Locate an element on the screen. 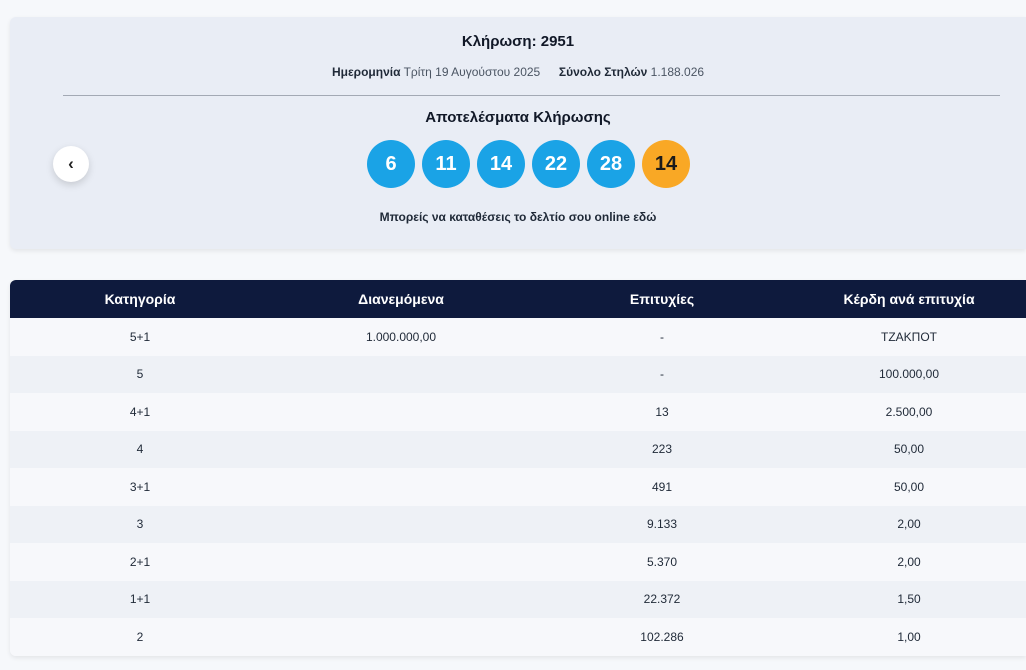  draw-title: Κλήρωση: 2951 is located at coordinates (518, 41).